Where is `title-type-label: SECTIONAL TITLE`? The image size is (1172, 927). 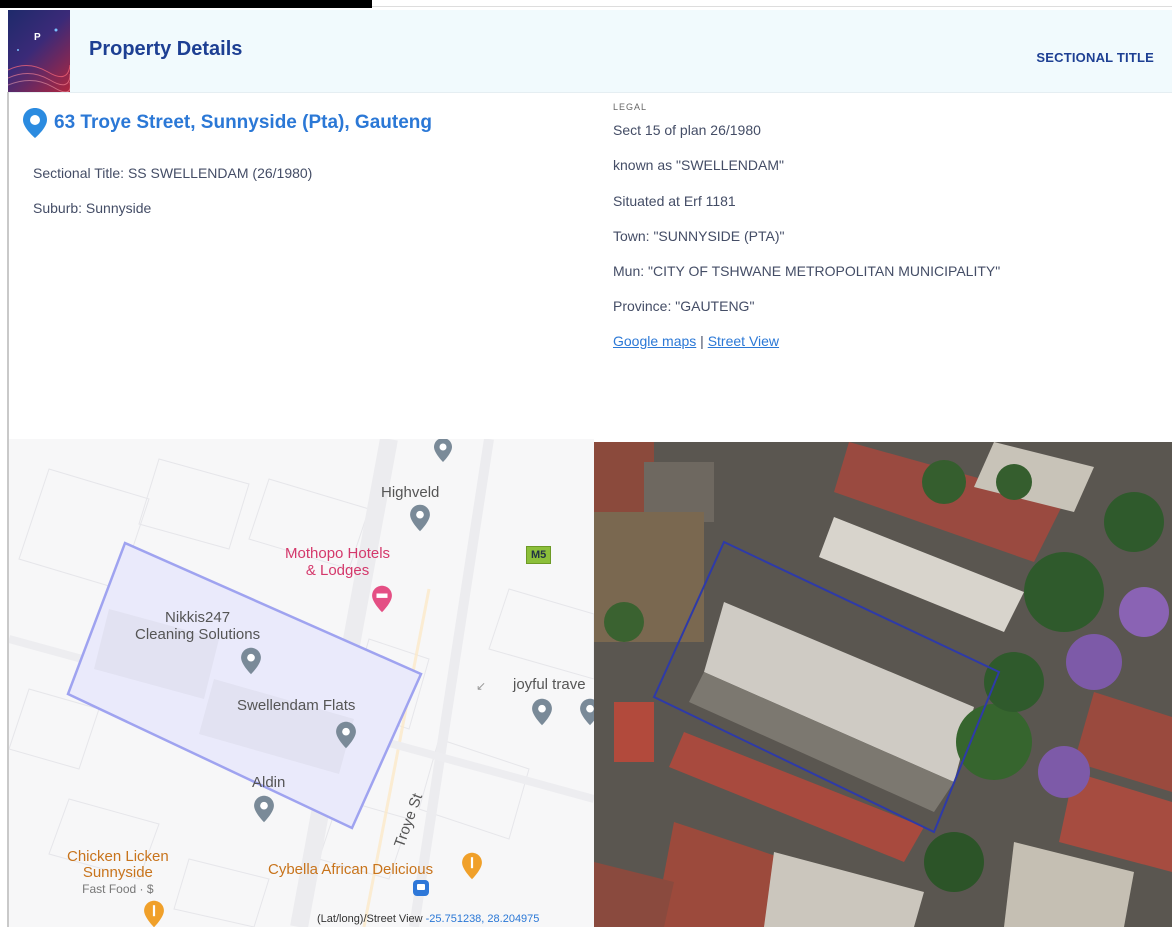 title-type-label: SECTIONAL TITLE is located at coordinates (1095, 57).